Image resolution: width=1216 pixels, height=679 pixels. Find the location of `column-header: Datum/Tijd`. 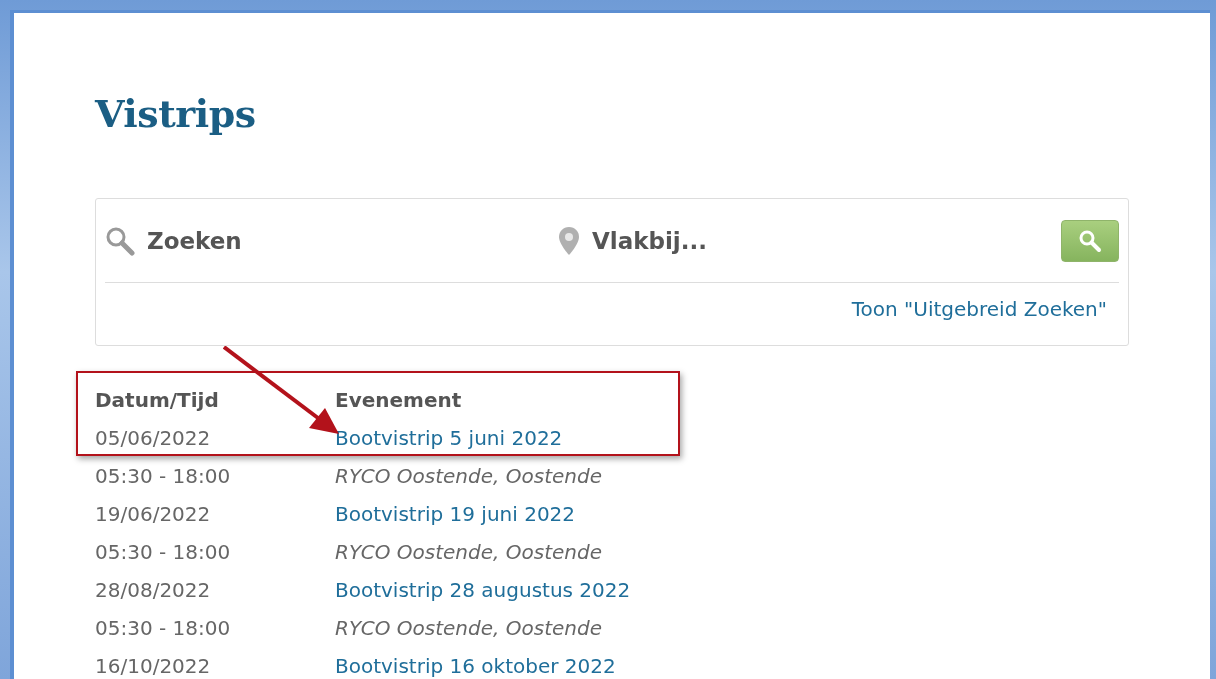

column-header: Datum/Tijd is located at coordinates (157, 400).